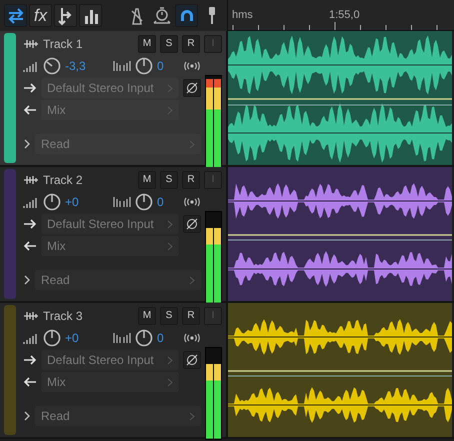 This screenshot has width=454, height=441. Describe the element at coordinates (40, 15) in the screenshot. I see `fx-button: fx` at that location.